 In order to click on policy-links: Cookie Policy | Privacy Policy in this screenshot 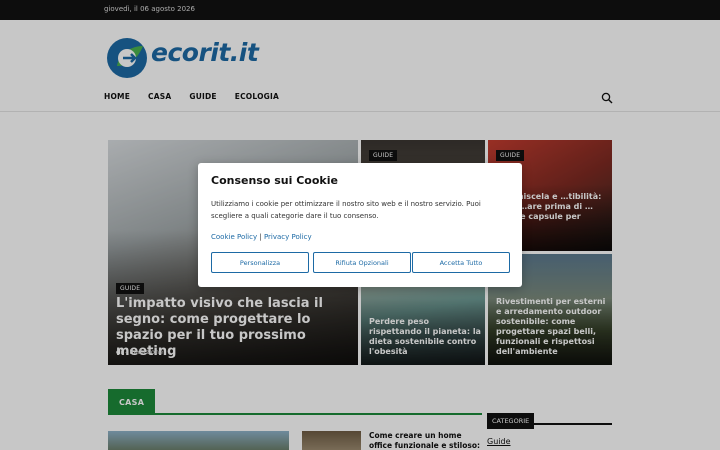, I will do `click(261, 237)`.